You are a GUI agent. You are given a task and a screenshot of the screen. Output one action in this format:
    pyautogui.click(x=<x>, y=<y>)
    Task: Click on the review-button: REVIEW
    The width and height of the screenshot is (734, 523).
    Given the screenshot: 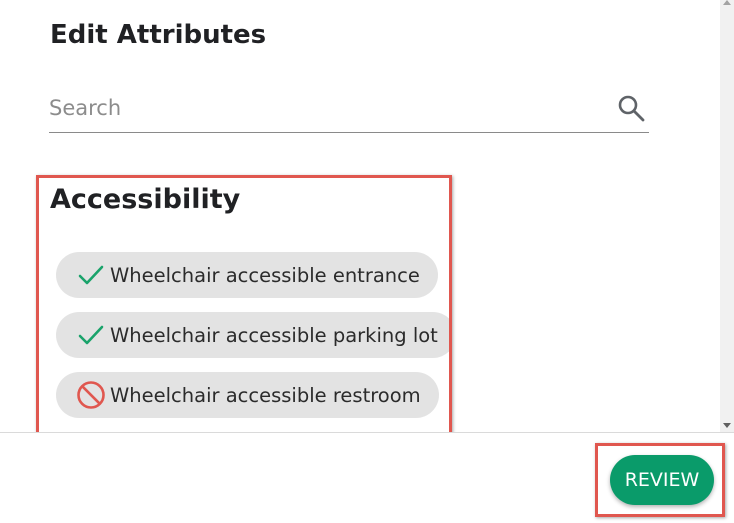 What is the action you would take?
    pyautogui.click(x=662, y=480)
    